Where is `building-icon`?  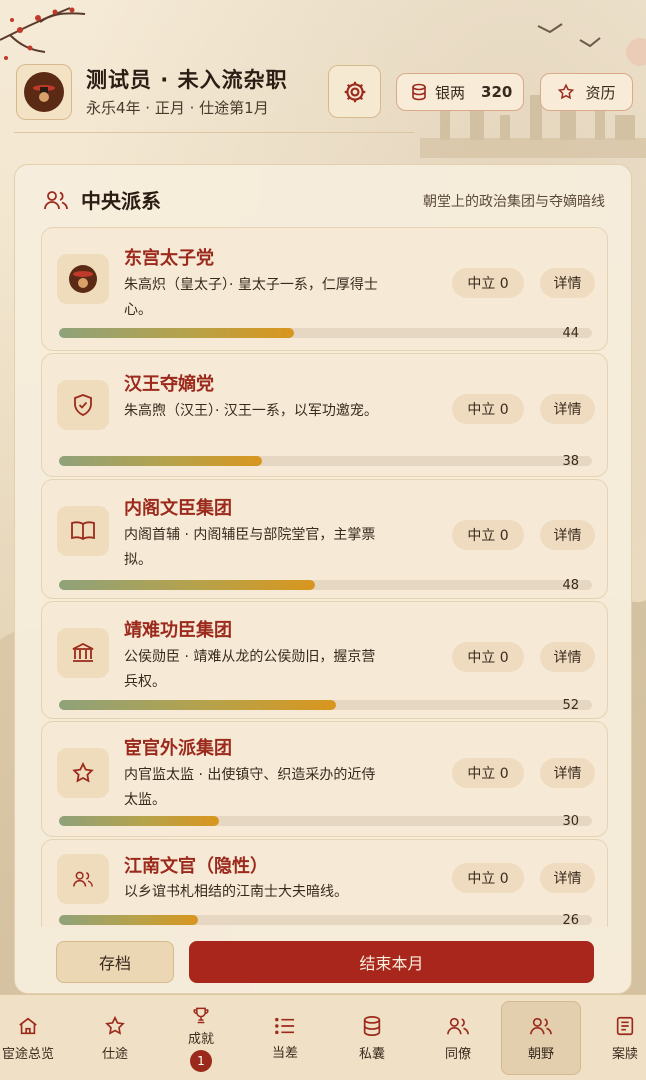
building-icon is located at coordinates (83, 652).